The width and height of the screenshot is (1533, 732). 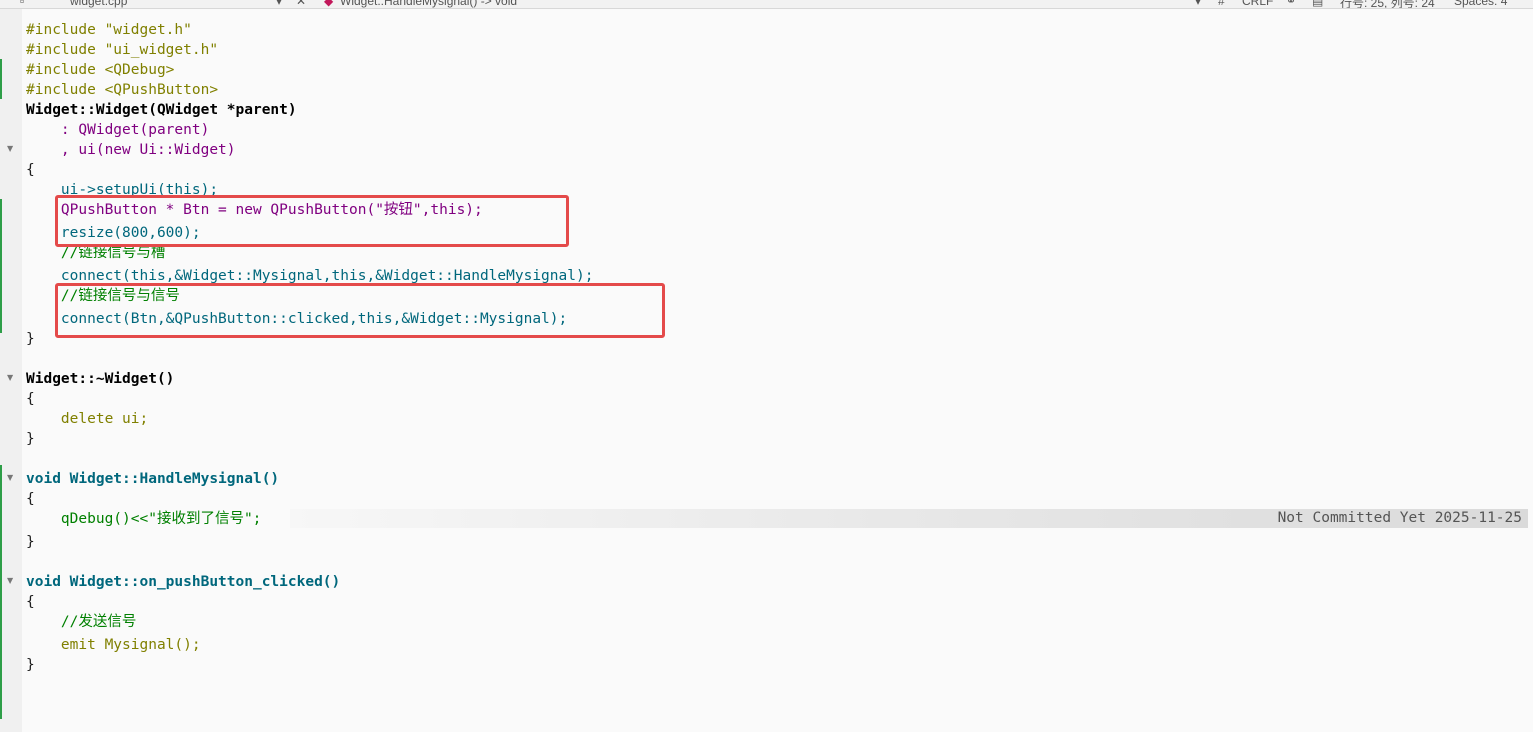 What do you see at coordinates (22, 4) in the screenshot?
I see `file-icon: ▫` at bounding box center [22, 4].